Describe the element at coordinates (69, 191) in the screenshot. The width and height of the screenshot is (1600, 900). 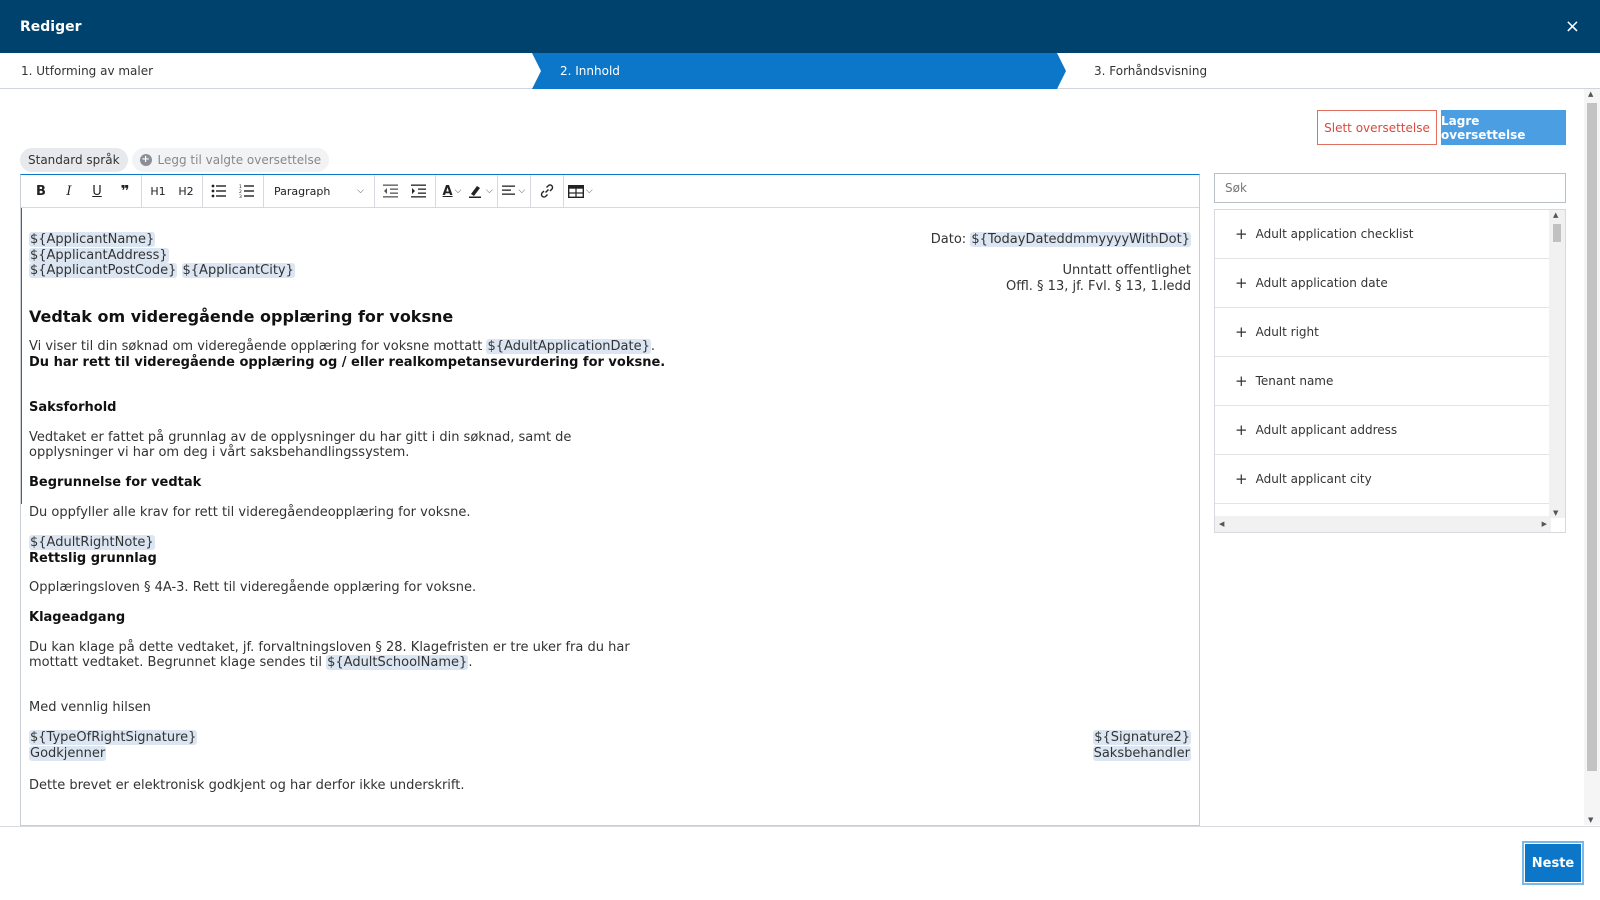
I see `italic-button: I` at that location.